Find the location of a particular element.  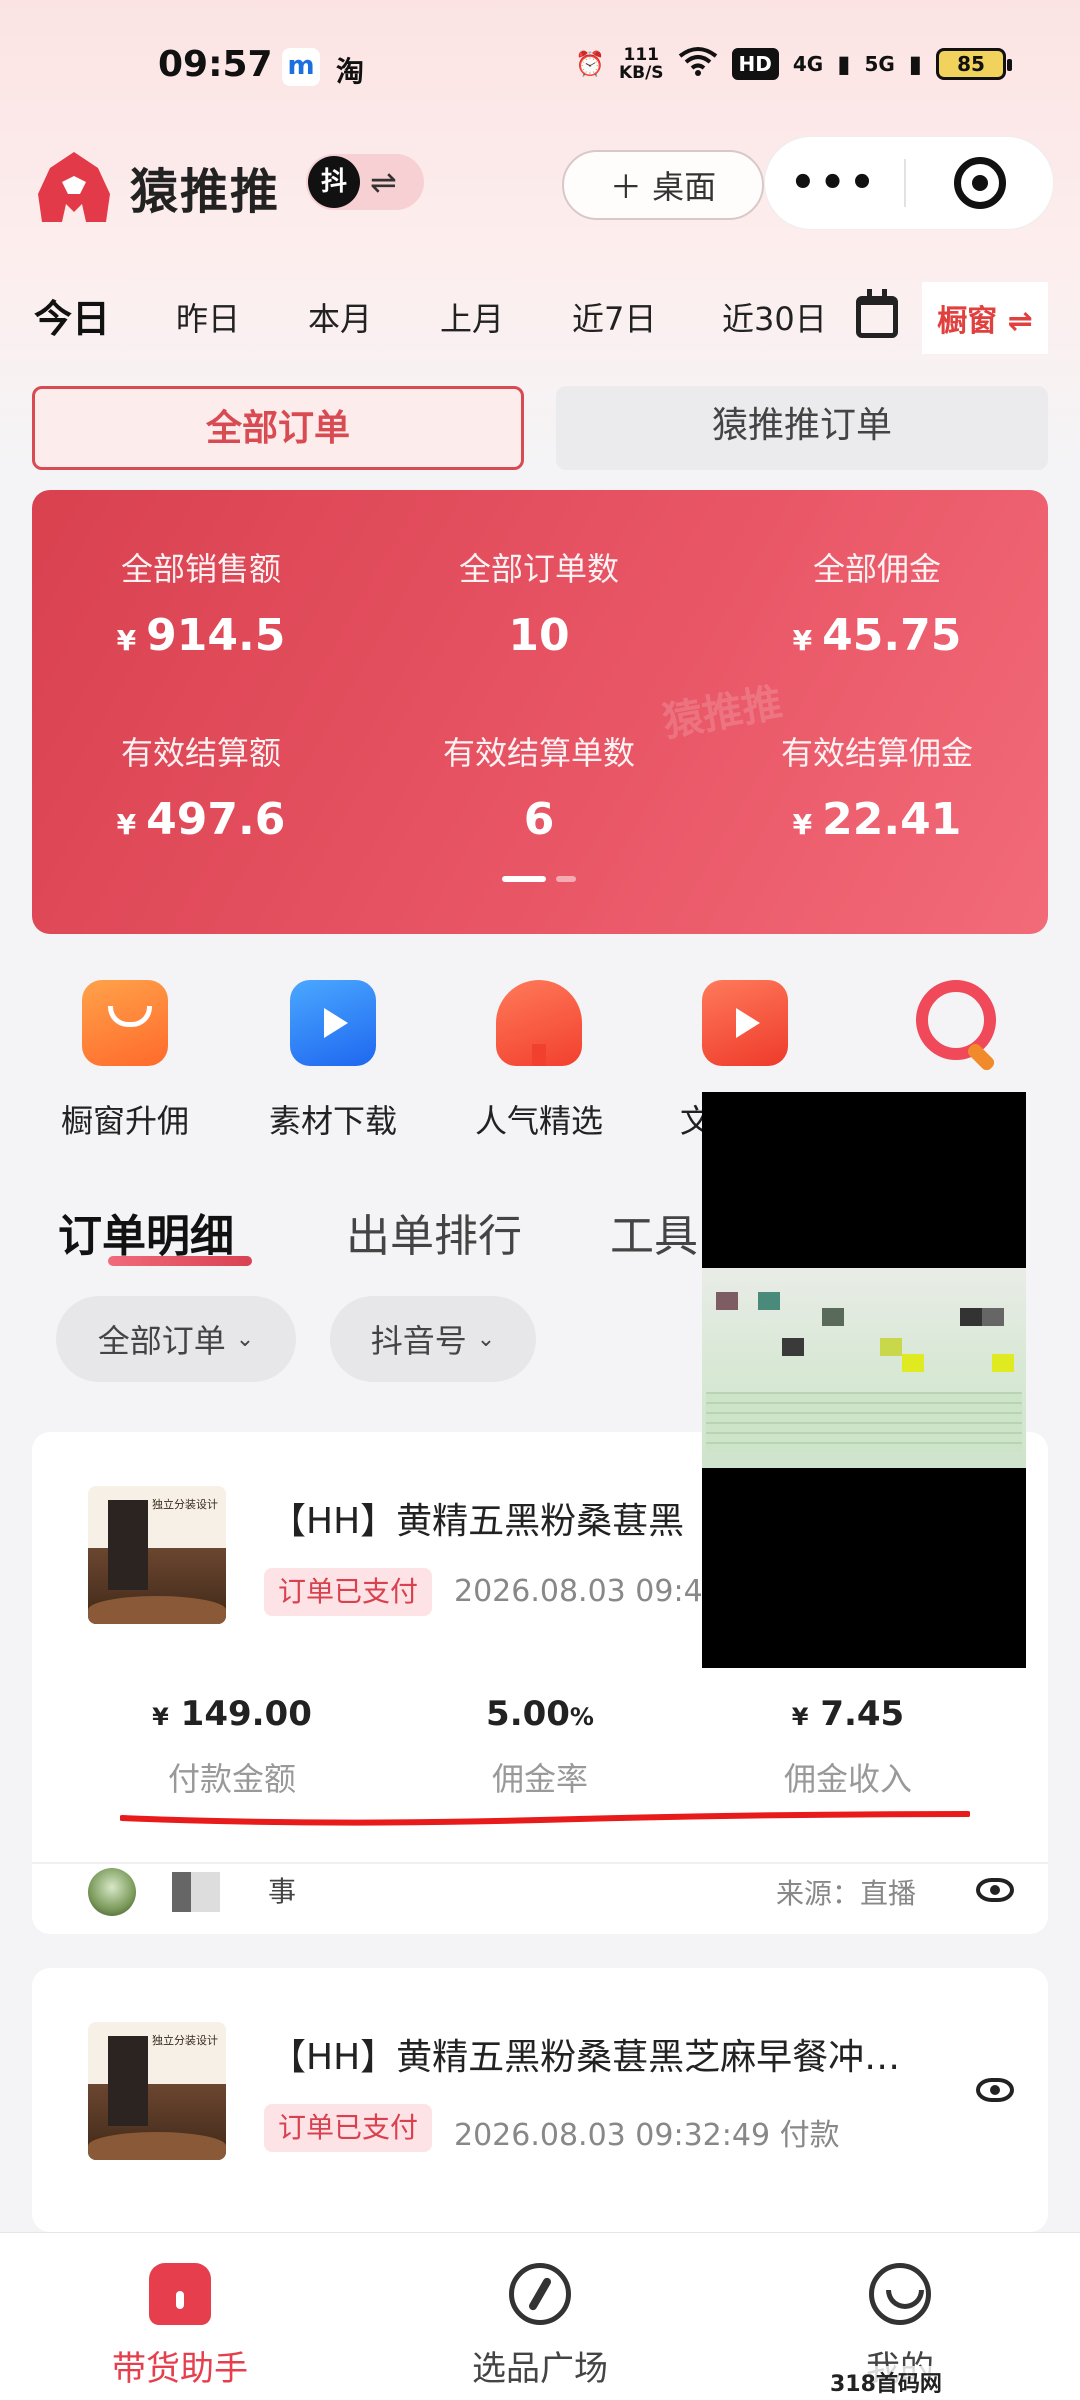

thumbnail-text: 独立分装设计 is located at coordinates (185, 2040).